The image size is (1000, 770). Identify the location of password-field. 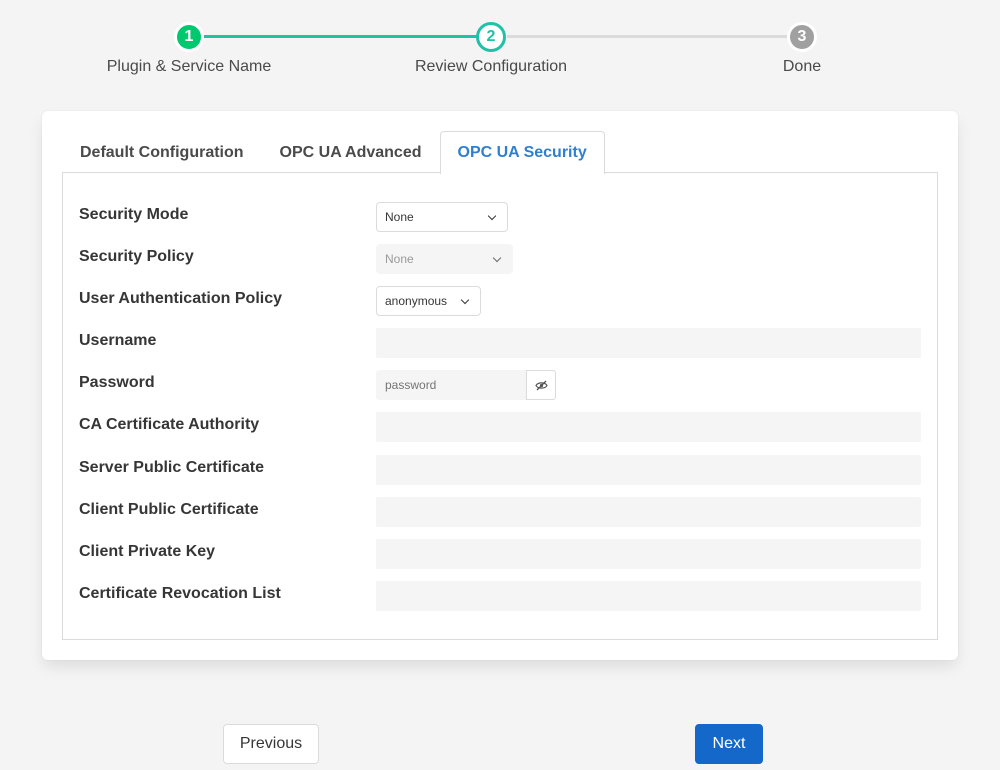
(451, 385).